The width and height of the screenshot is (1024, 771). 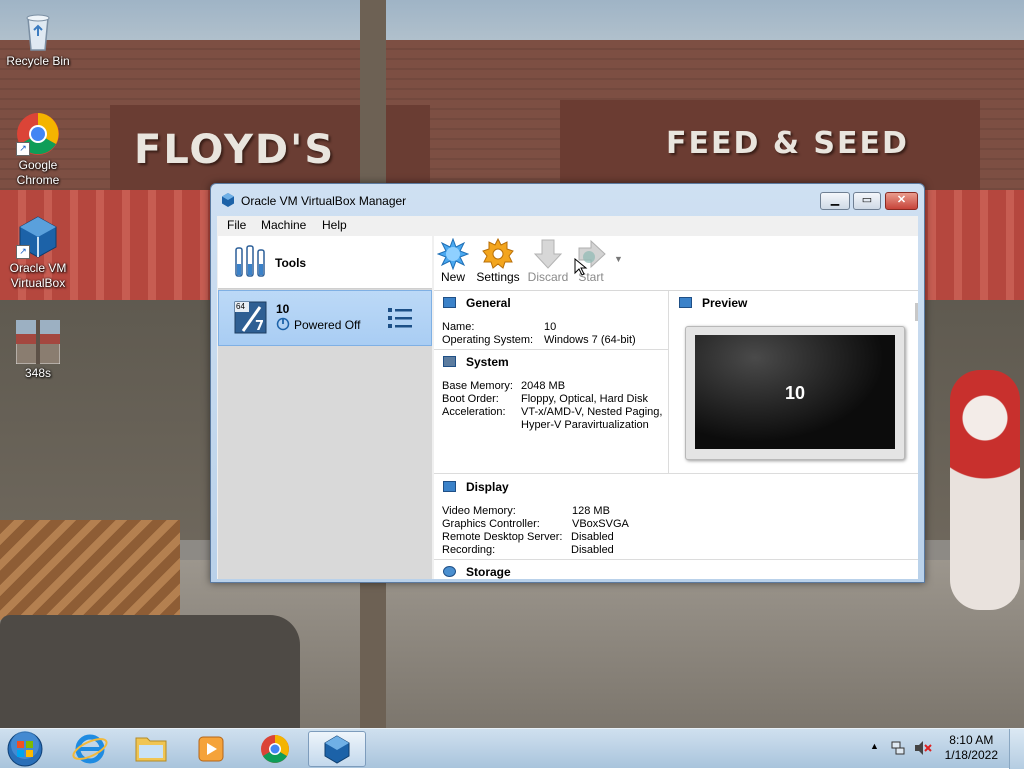 What do you see at coordinates (477, 386) in the screenshot?
I see `system-memory-key: Base Memory:` at bounding box center [477, 386].